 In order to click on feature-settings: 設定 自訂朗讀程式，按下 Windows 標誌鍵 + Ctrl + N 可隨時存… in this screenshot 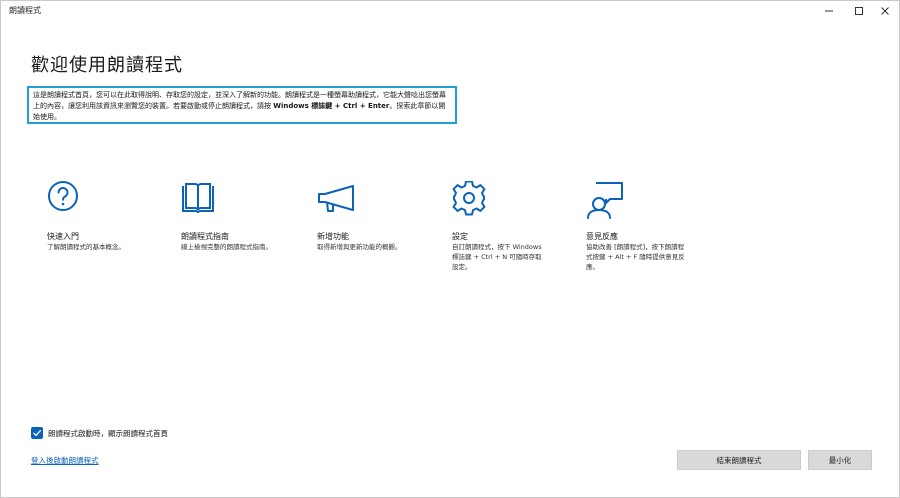, I will do `click(512, 226)`.